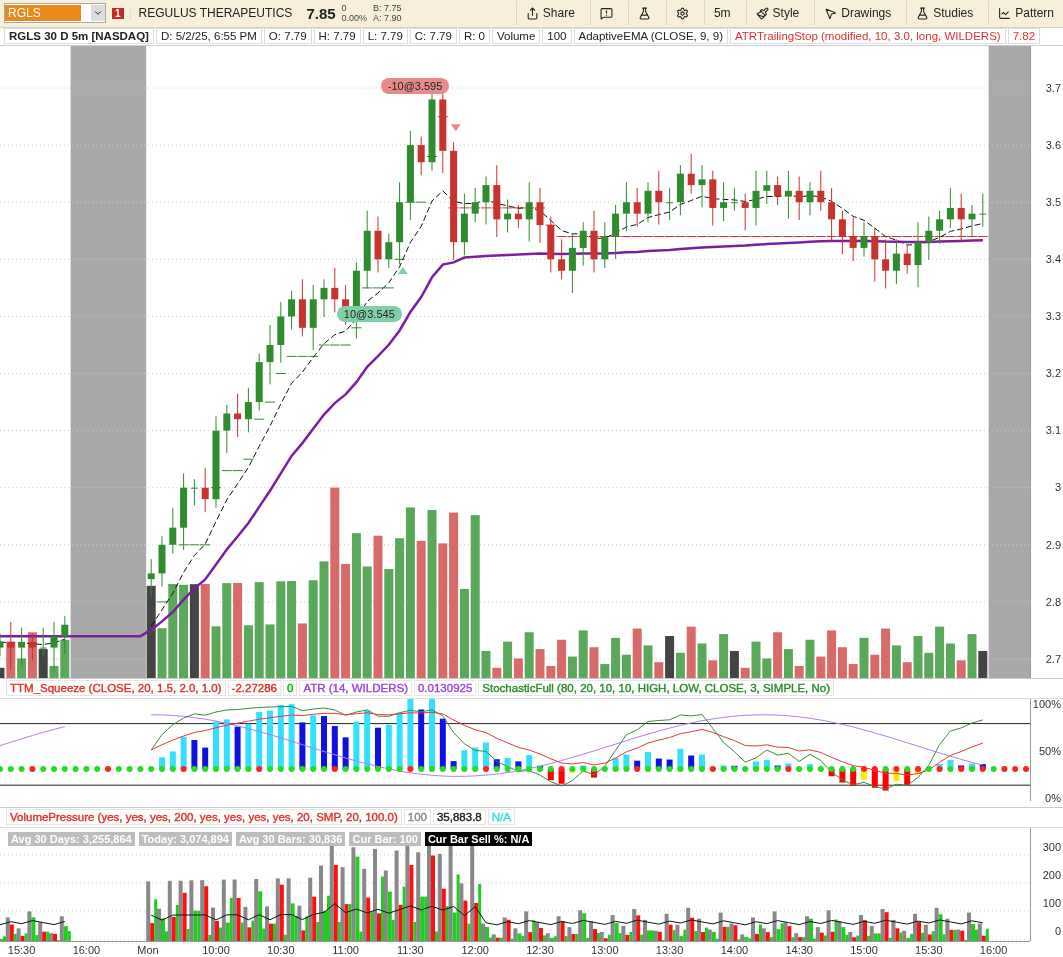  What do you see at coordinates (650, 36) in the screenshot?
I see `chart-info-label: AdaptiveEMA (CLOSE, 9, 9)` at bounding box center [650, 36].